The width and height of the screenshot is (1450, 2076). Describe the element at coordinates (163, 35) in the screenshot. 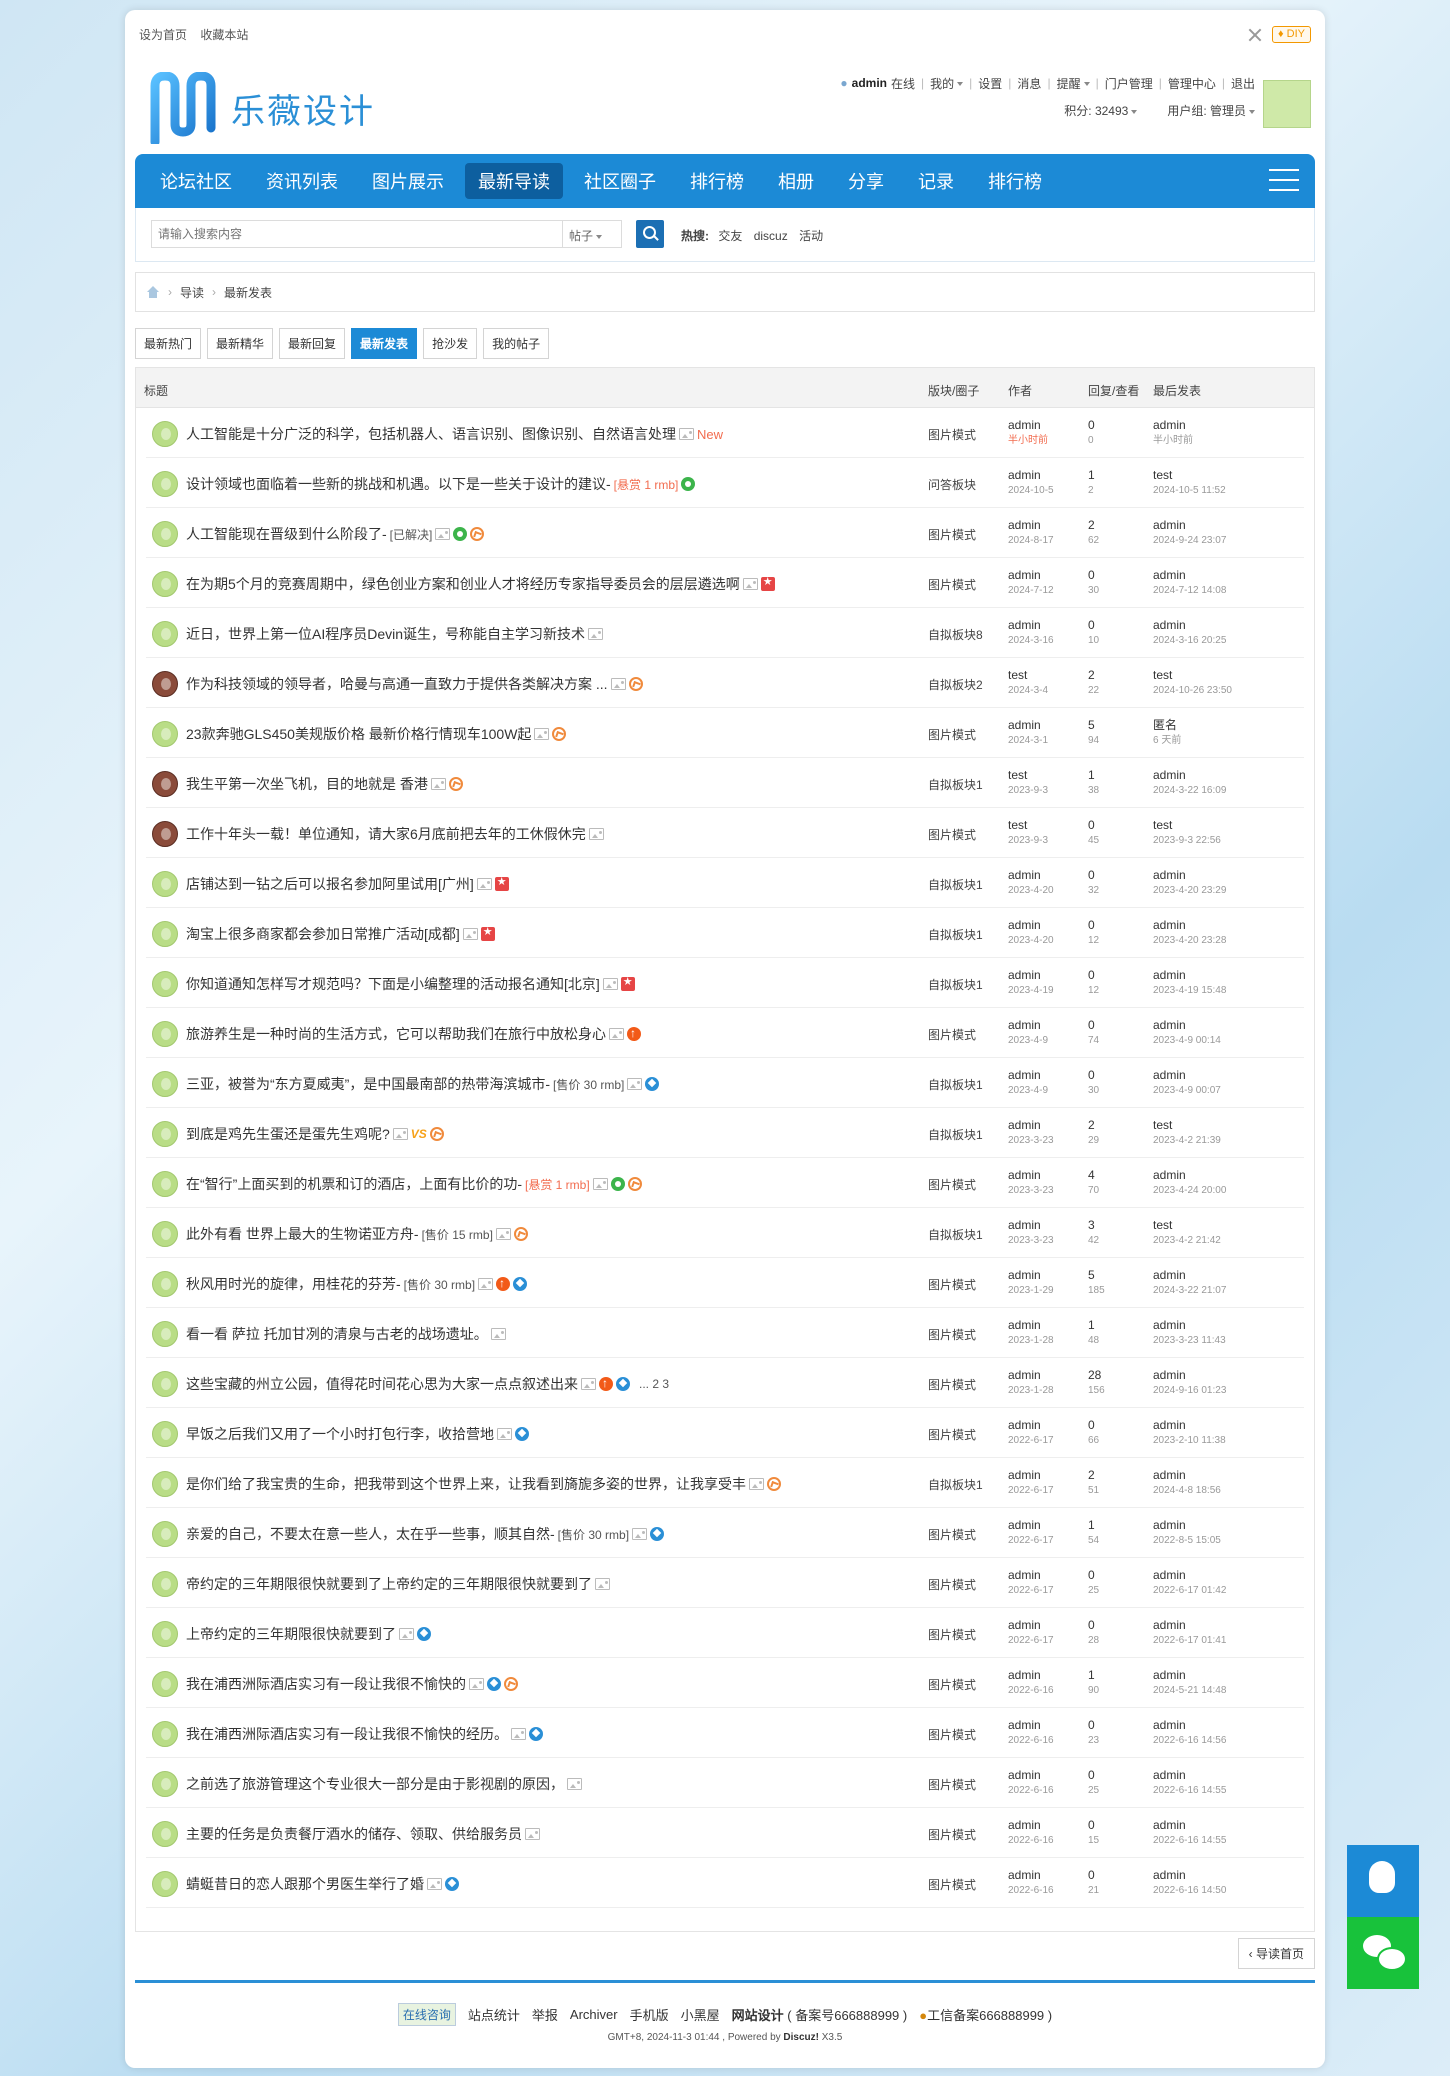

I see `set-home-link: 设为首页` at that location.